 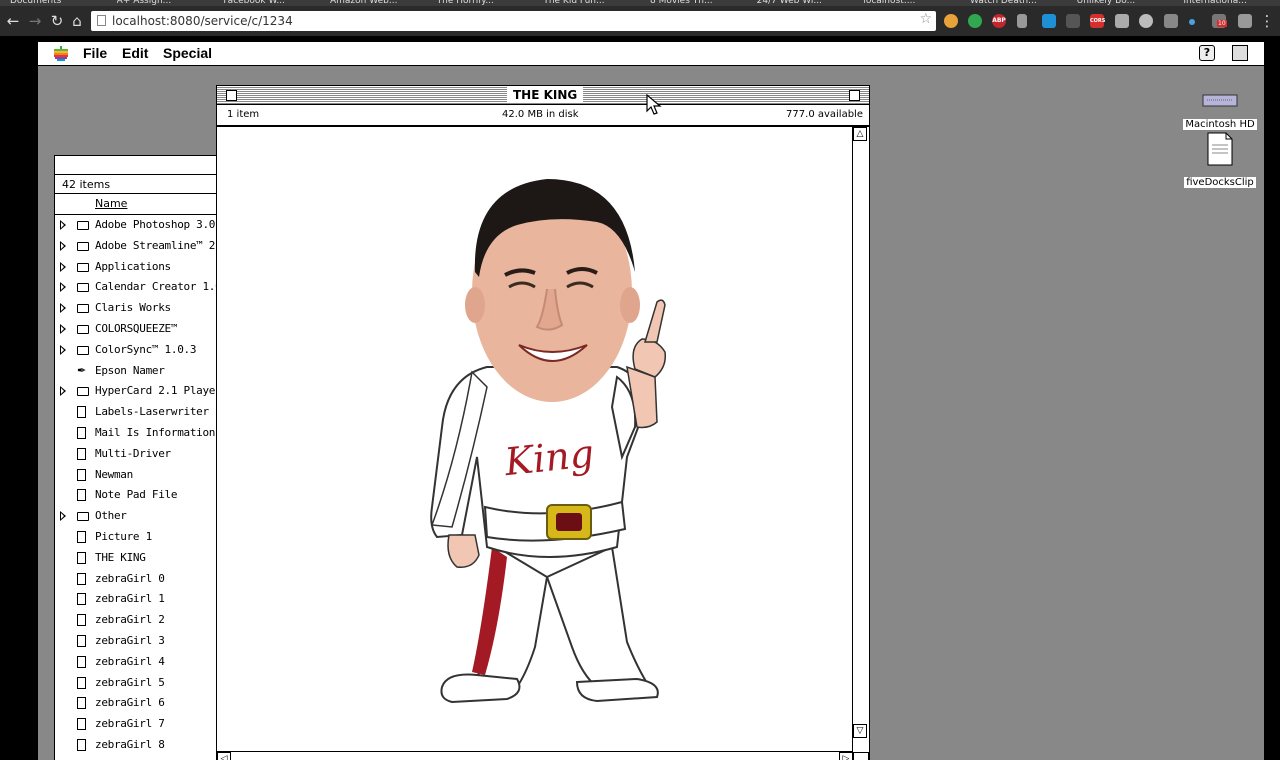 I want to click on list-item: Adobe Photoshop 3.0, so click(x=145, y=225).